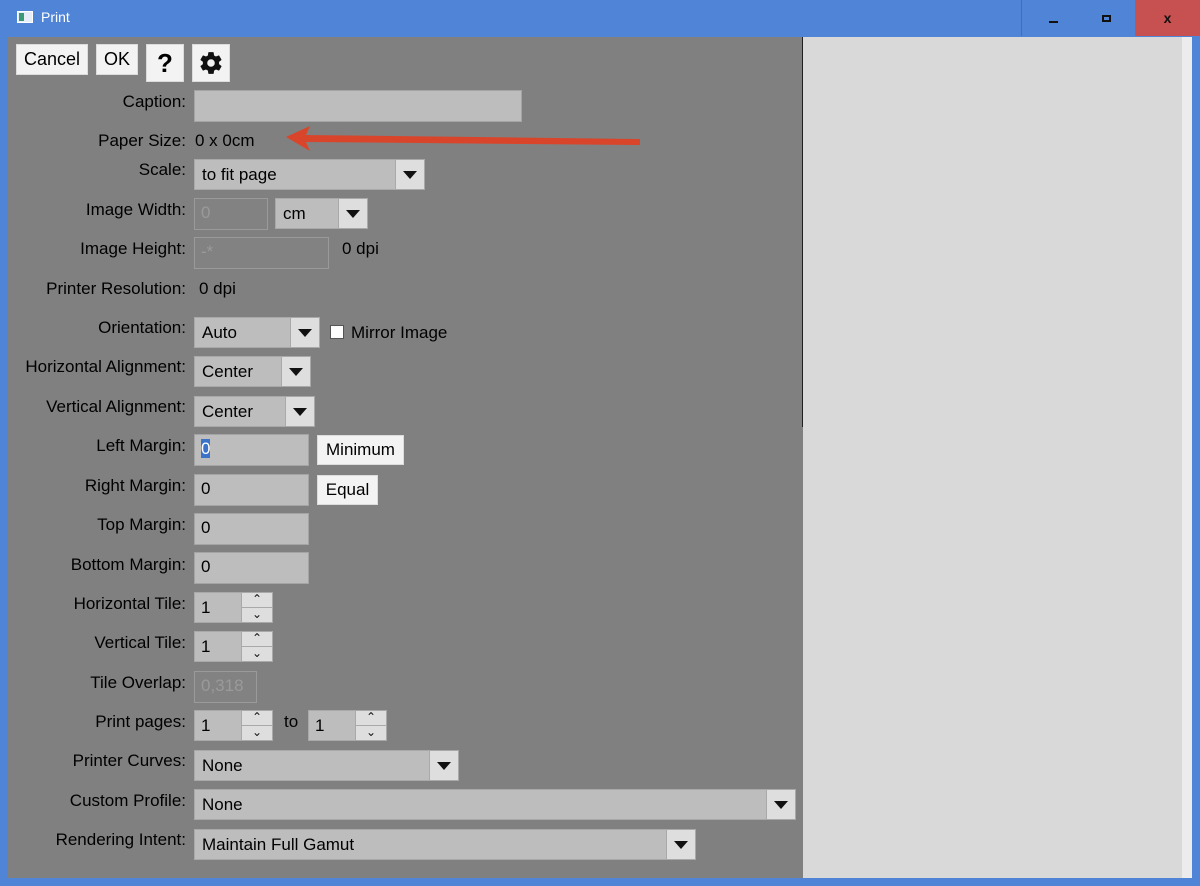  What do you see at coordinates (291, 721) in the screenshot?
I see `print-pages-to-label: to` at bounding box center [291, 721].